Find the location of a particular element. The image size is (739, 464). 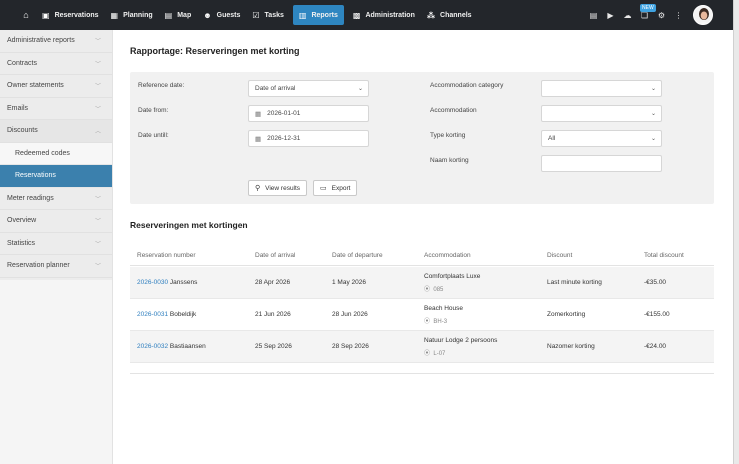

export-label: Export is located at coordinates (341, 188).